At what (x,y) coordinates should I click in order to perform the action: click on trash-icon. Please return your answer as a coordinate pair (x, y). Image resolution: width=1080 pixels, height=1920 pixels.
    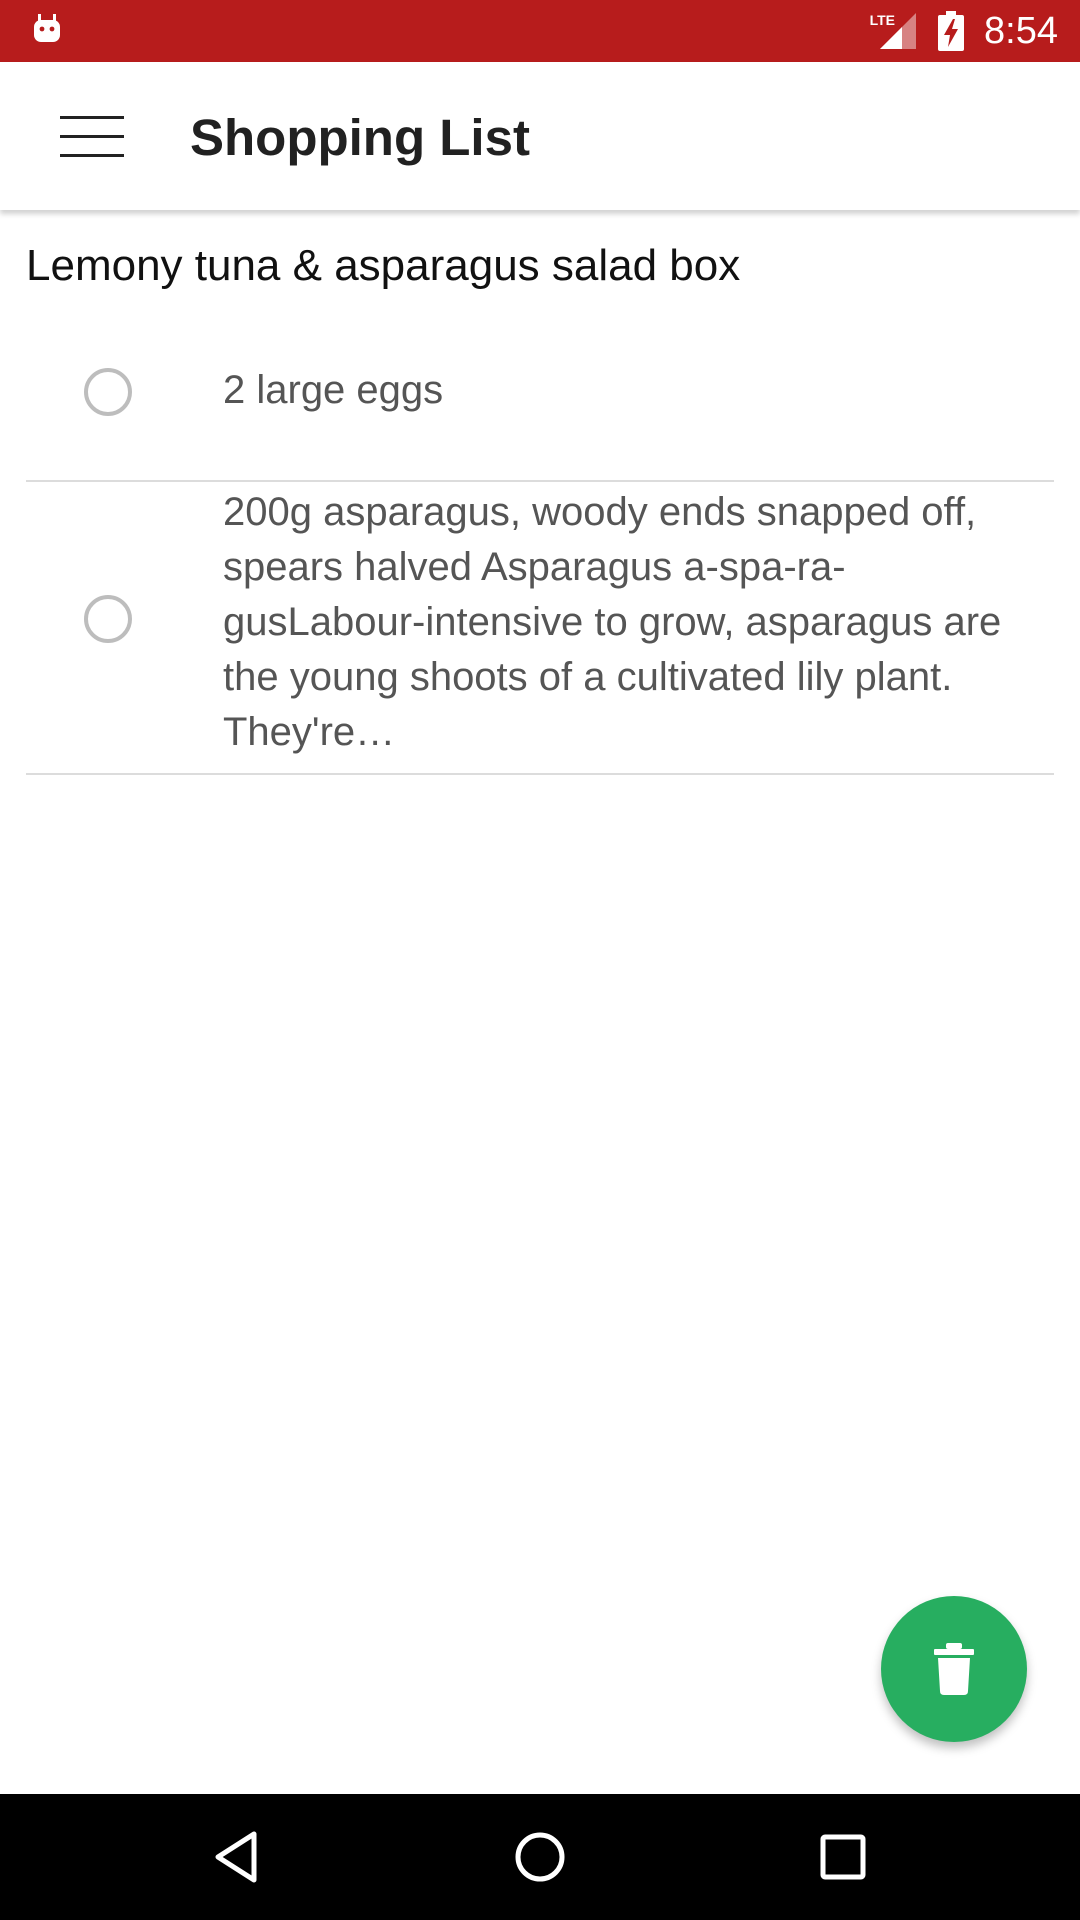
    Looking at the image, I should click on (954, 1669).